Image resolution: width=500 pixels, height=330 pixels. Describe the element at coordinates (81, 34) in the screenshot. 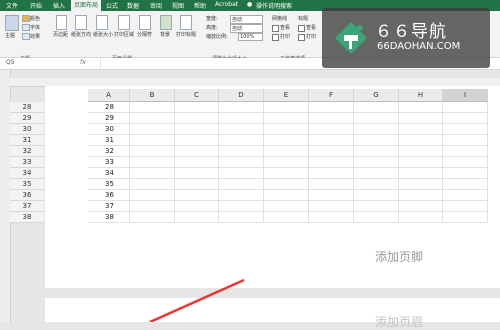

I see `orientation-button: 纸张方向` at that location.